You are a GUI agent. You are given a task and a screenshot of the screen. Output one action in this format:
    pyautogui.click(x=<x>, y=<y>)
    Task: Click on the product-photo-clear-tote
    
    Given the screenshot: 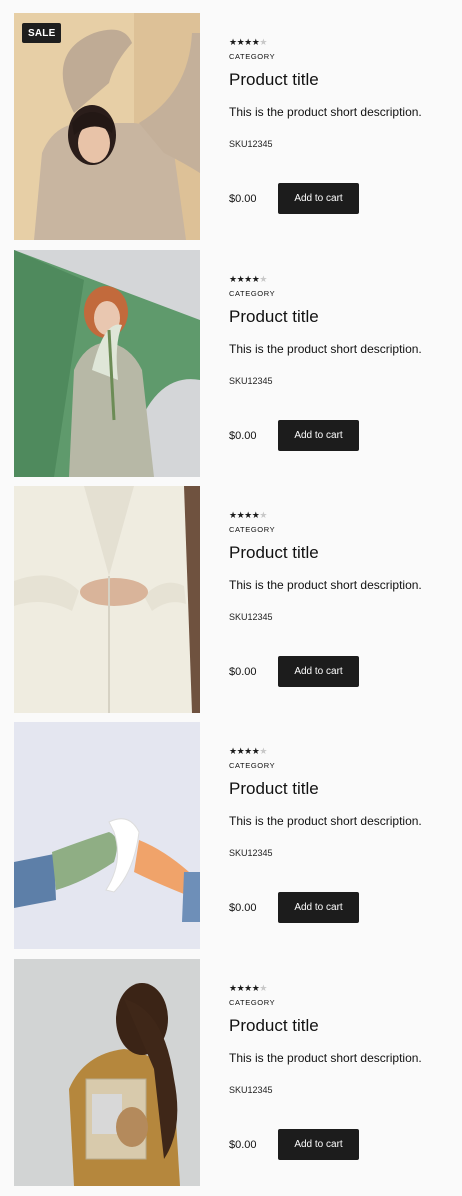 What is the action you would take?
    pyautogui.click(x=107, y=1072)
    